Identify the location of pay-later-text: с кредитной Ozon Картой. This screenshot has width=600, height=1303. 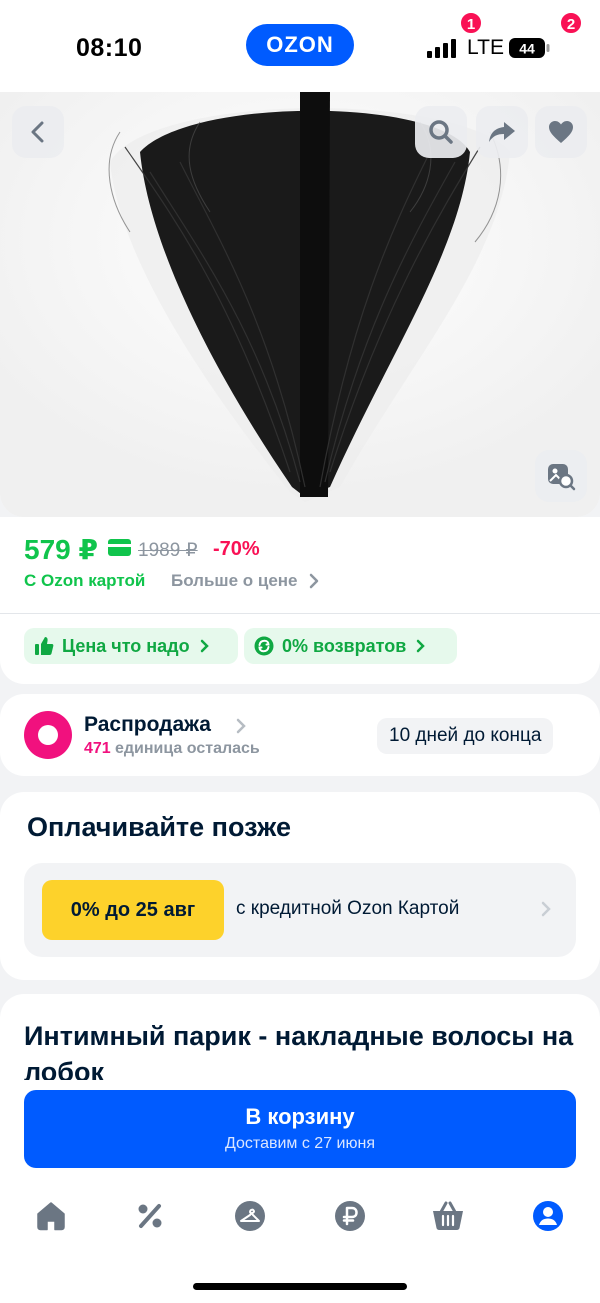
(348, 908).